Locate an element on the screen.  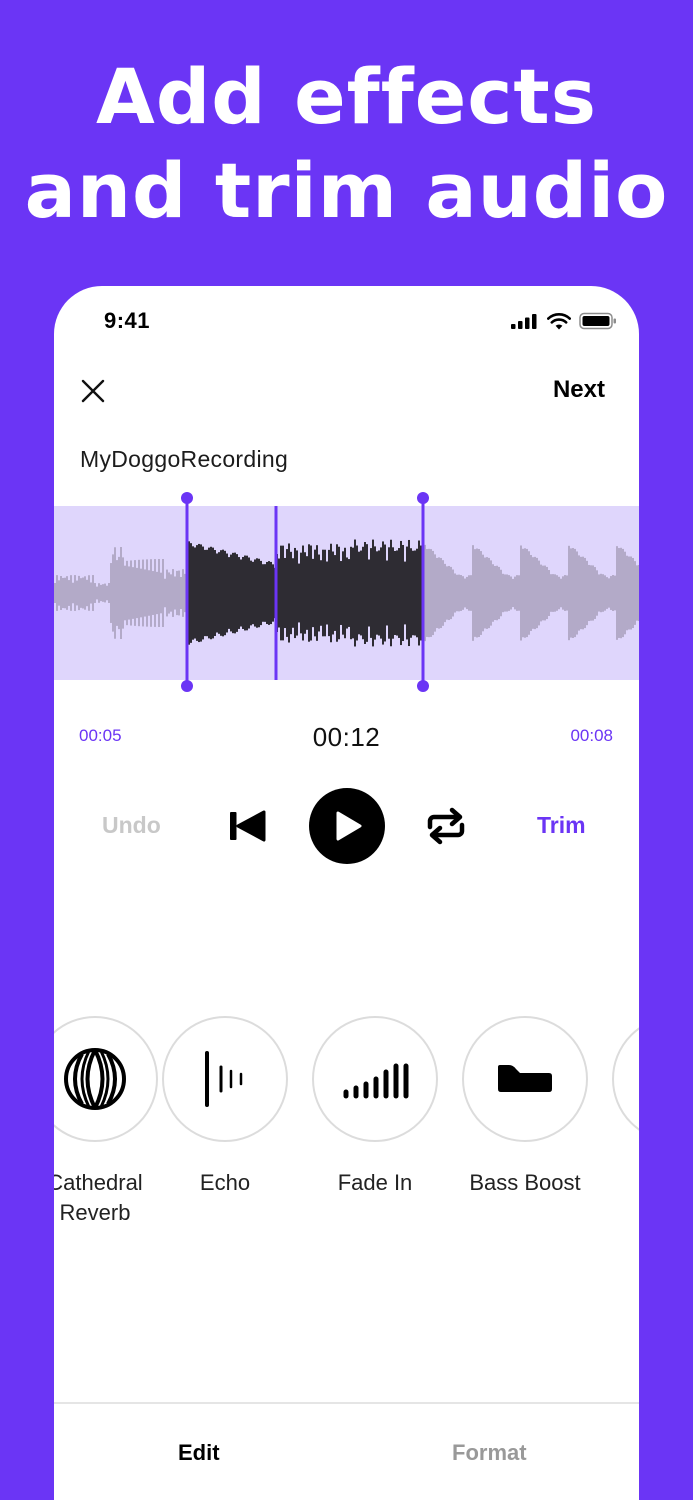
effect-label-line-1: Fade In is located at coordinates (375, 1182).